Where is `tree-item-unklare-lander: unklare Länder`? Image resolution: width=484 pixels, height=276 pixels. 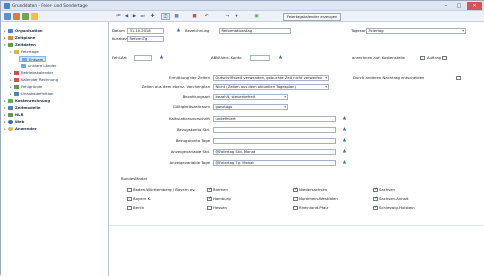 tree-item-unklare-lander: unklare Länder is located at coordinates (39, 66).